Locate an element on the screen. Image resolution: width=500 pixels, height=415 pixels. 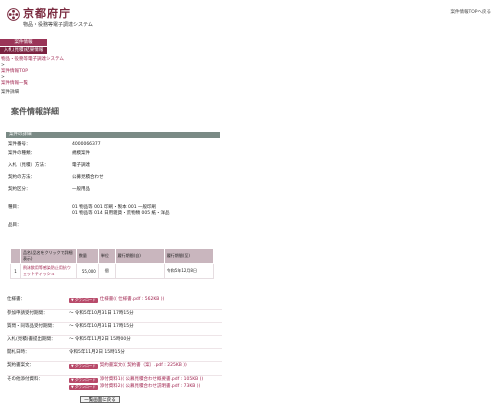
detail-row: 案件の種類： 規模案件 is located at coordinates (113, 157).